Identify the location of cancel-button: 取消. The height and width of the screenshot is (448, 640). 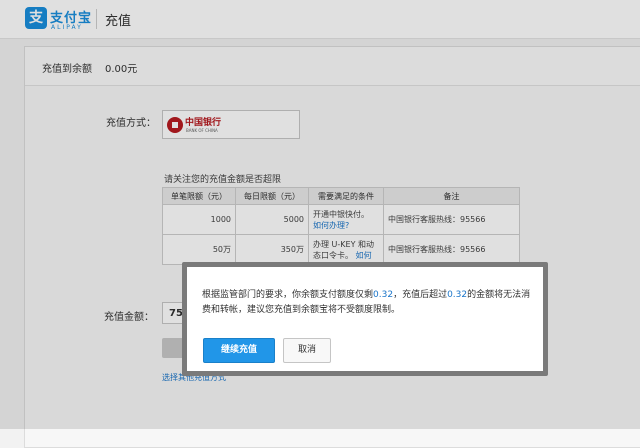
(307, 350).